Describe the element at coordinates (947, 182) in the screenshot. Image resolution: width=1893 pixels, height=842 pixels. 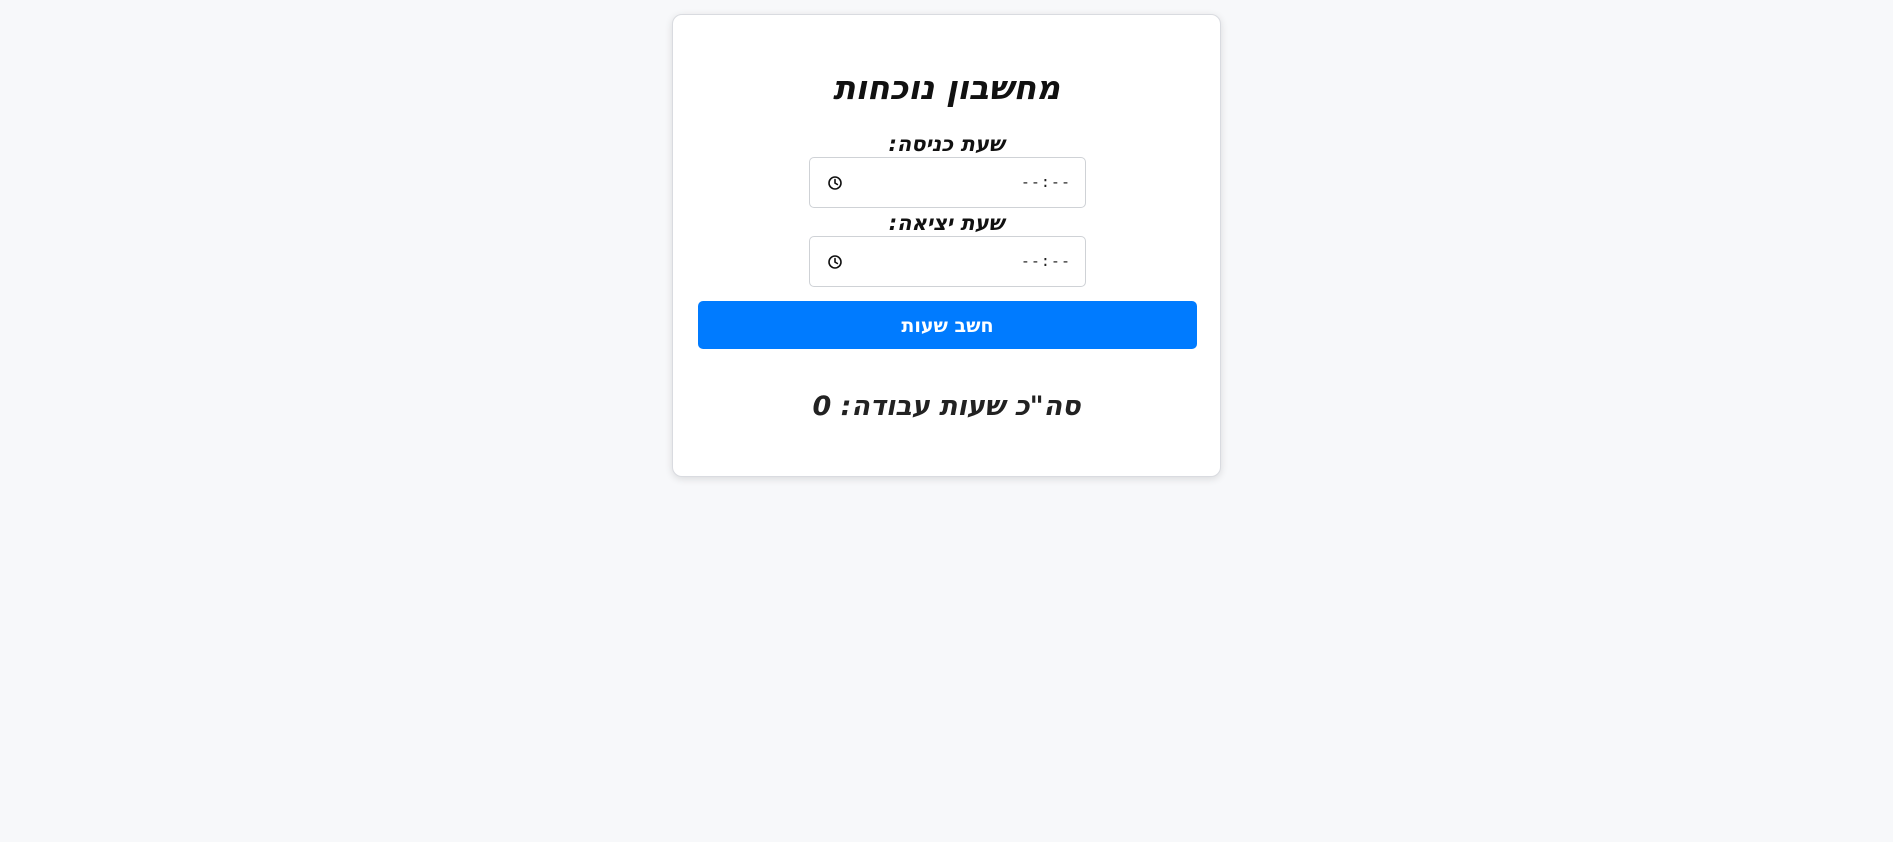
I see `entry-time-input: --:--` at that location.